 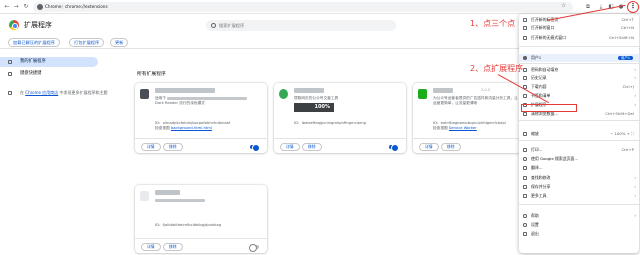 I want to click on shortcut: Ctrl+J, so click(x=628, y=86).